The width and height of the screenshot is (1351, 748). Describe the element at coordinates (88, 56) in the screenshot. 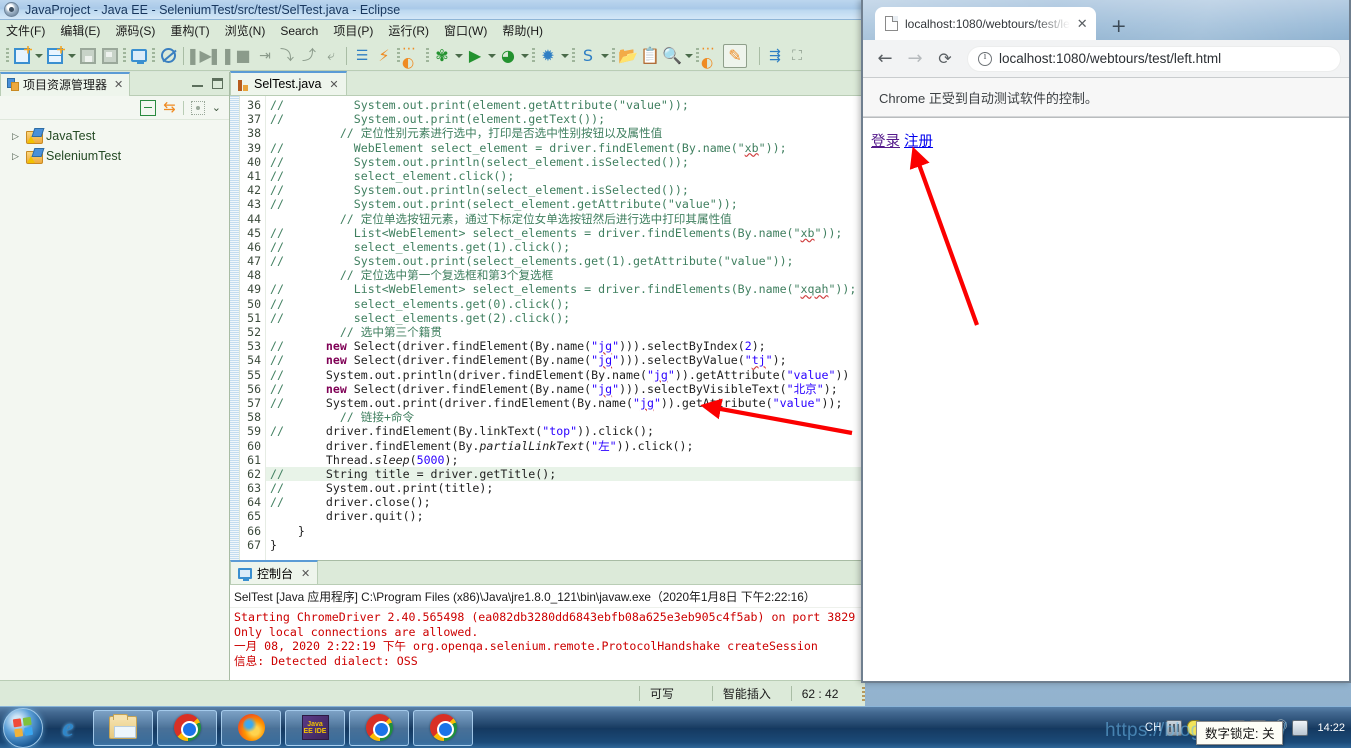

I see `save-icon` at that location.